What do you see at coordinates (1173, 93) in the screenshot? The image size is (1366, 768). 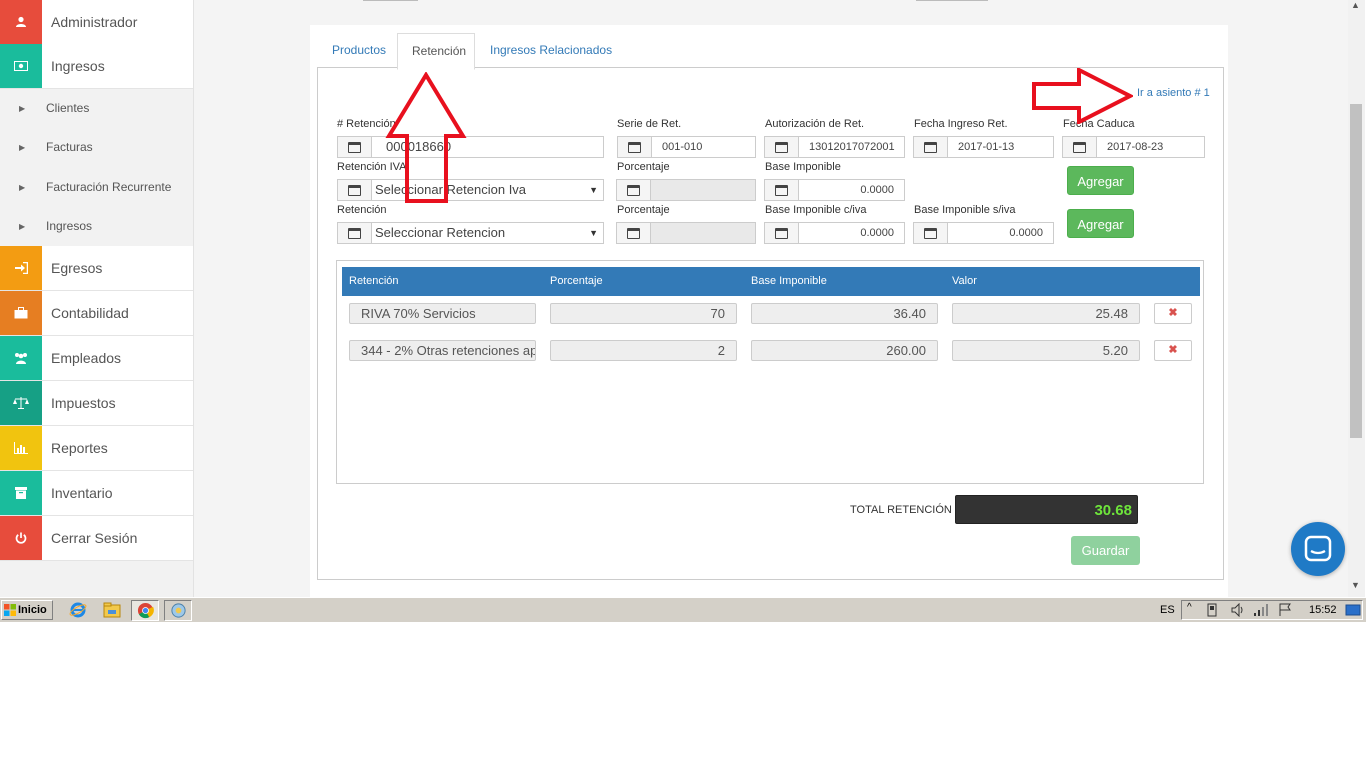 I see `ir-a-asiento-link: Ir a asiento # 1` at bounding box center [1173, 93].